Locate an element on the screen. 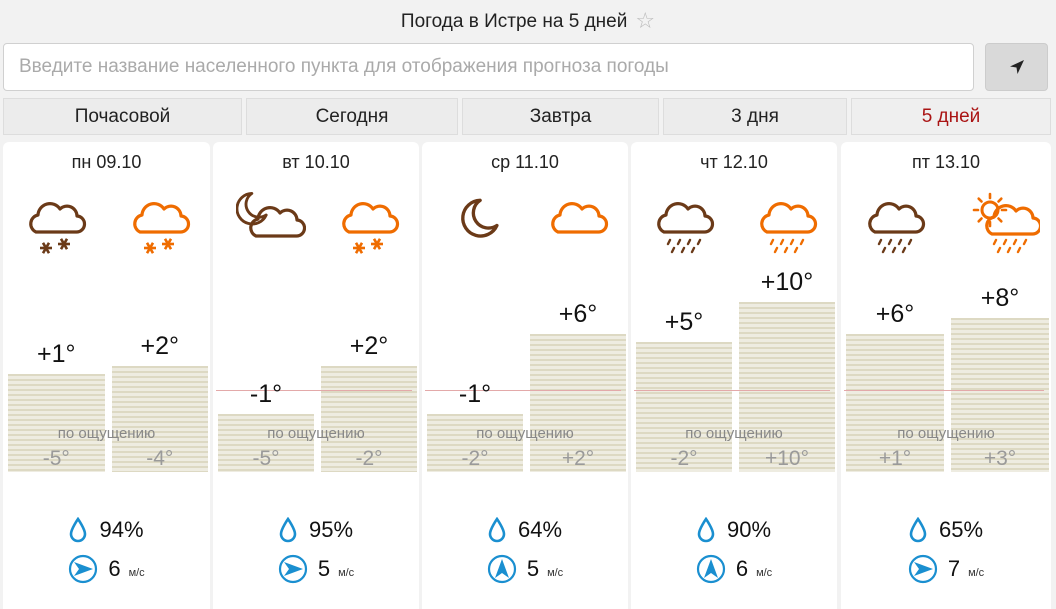 The width and height of the screenshot is (1056, 609). day-date: ср 11.10 is located at coordinates (525, 162).